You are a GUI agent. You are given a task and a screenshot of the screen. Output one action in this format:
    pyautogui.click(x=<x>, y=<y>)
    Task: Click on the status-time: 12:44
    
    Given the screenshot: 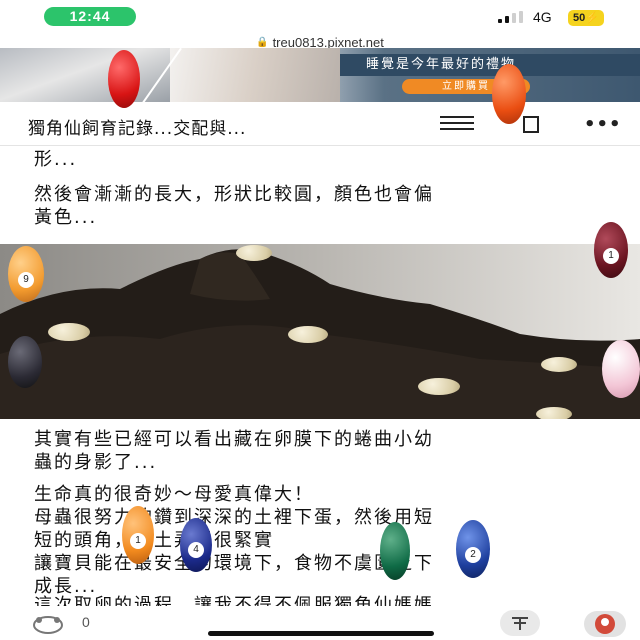 What is the action you would take?
    pyautogui.click(x=90, y=16)
    